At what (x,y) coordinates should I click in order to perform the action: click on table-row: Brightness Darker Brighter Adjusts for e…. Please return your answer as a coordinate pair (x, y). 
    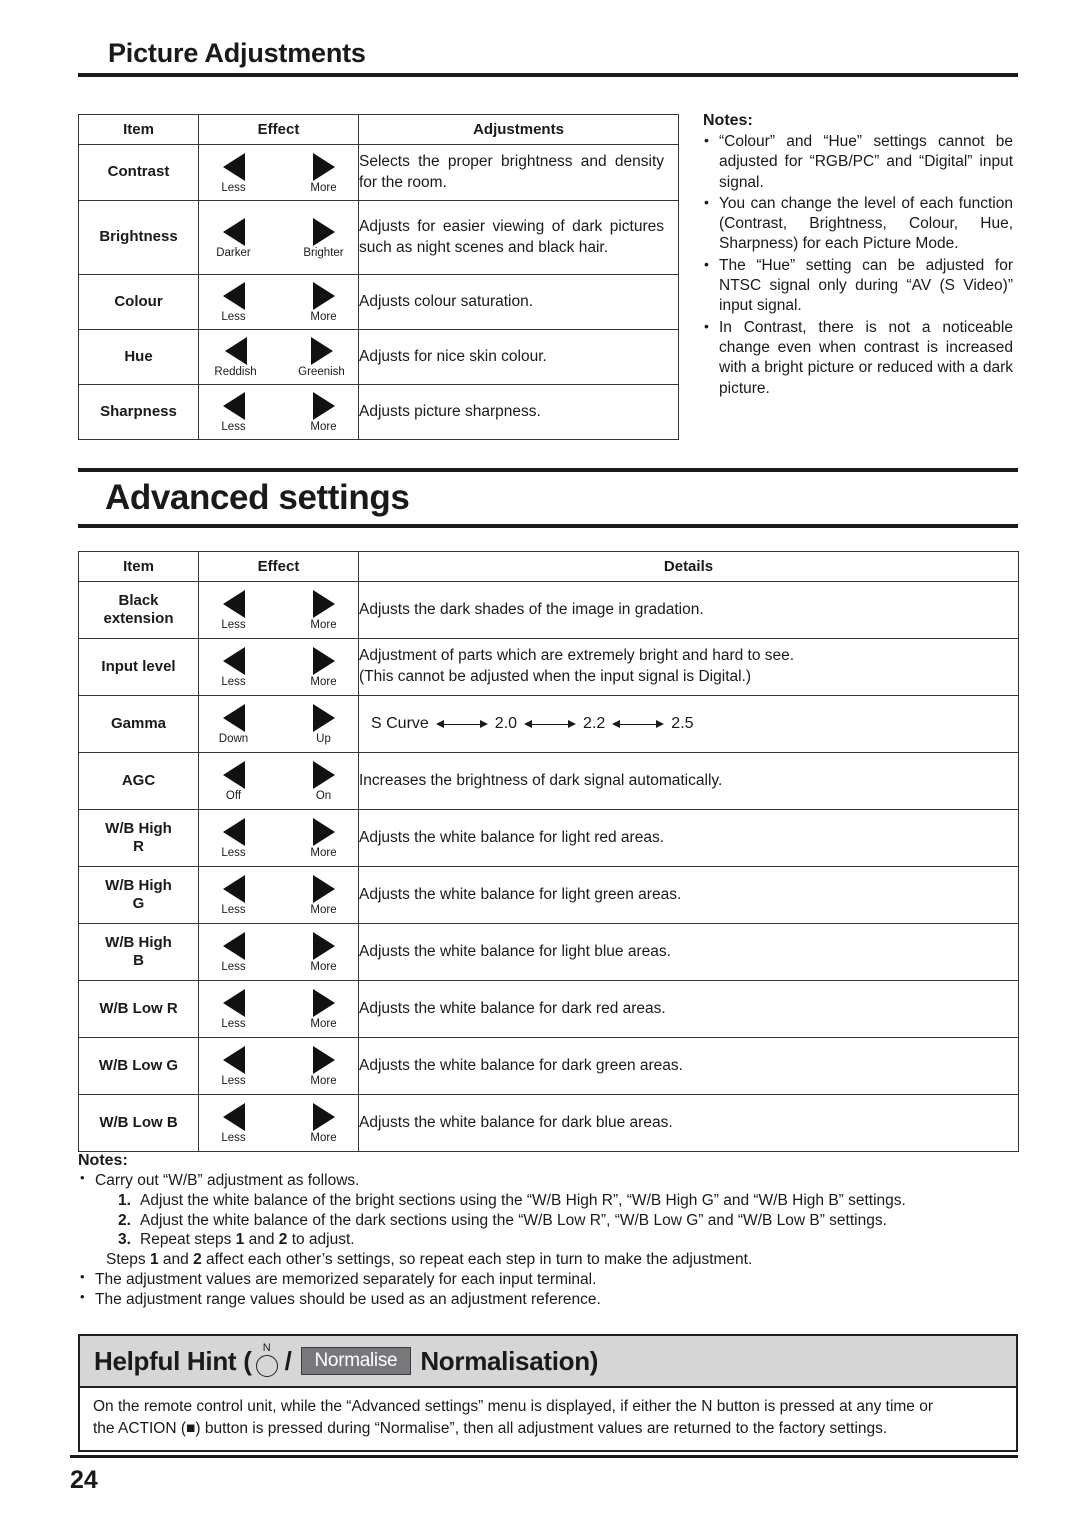
    Looking at the image, I should click on (378, 237).